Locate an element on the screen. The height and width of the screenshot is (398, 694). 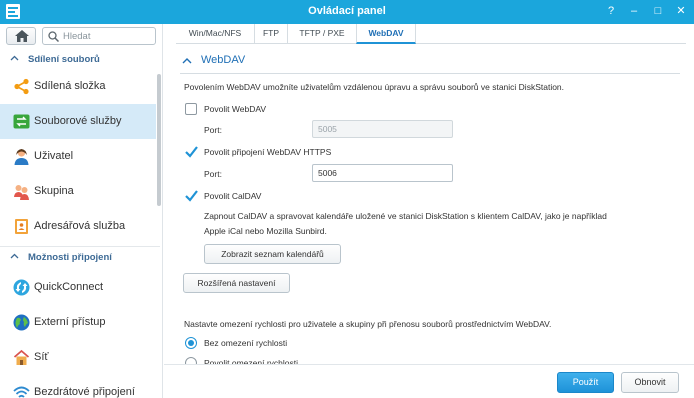
sidebar-item-network: Síť is located at coordinates (78, 357).